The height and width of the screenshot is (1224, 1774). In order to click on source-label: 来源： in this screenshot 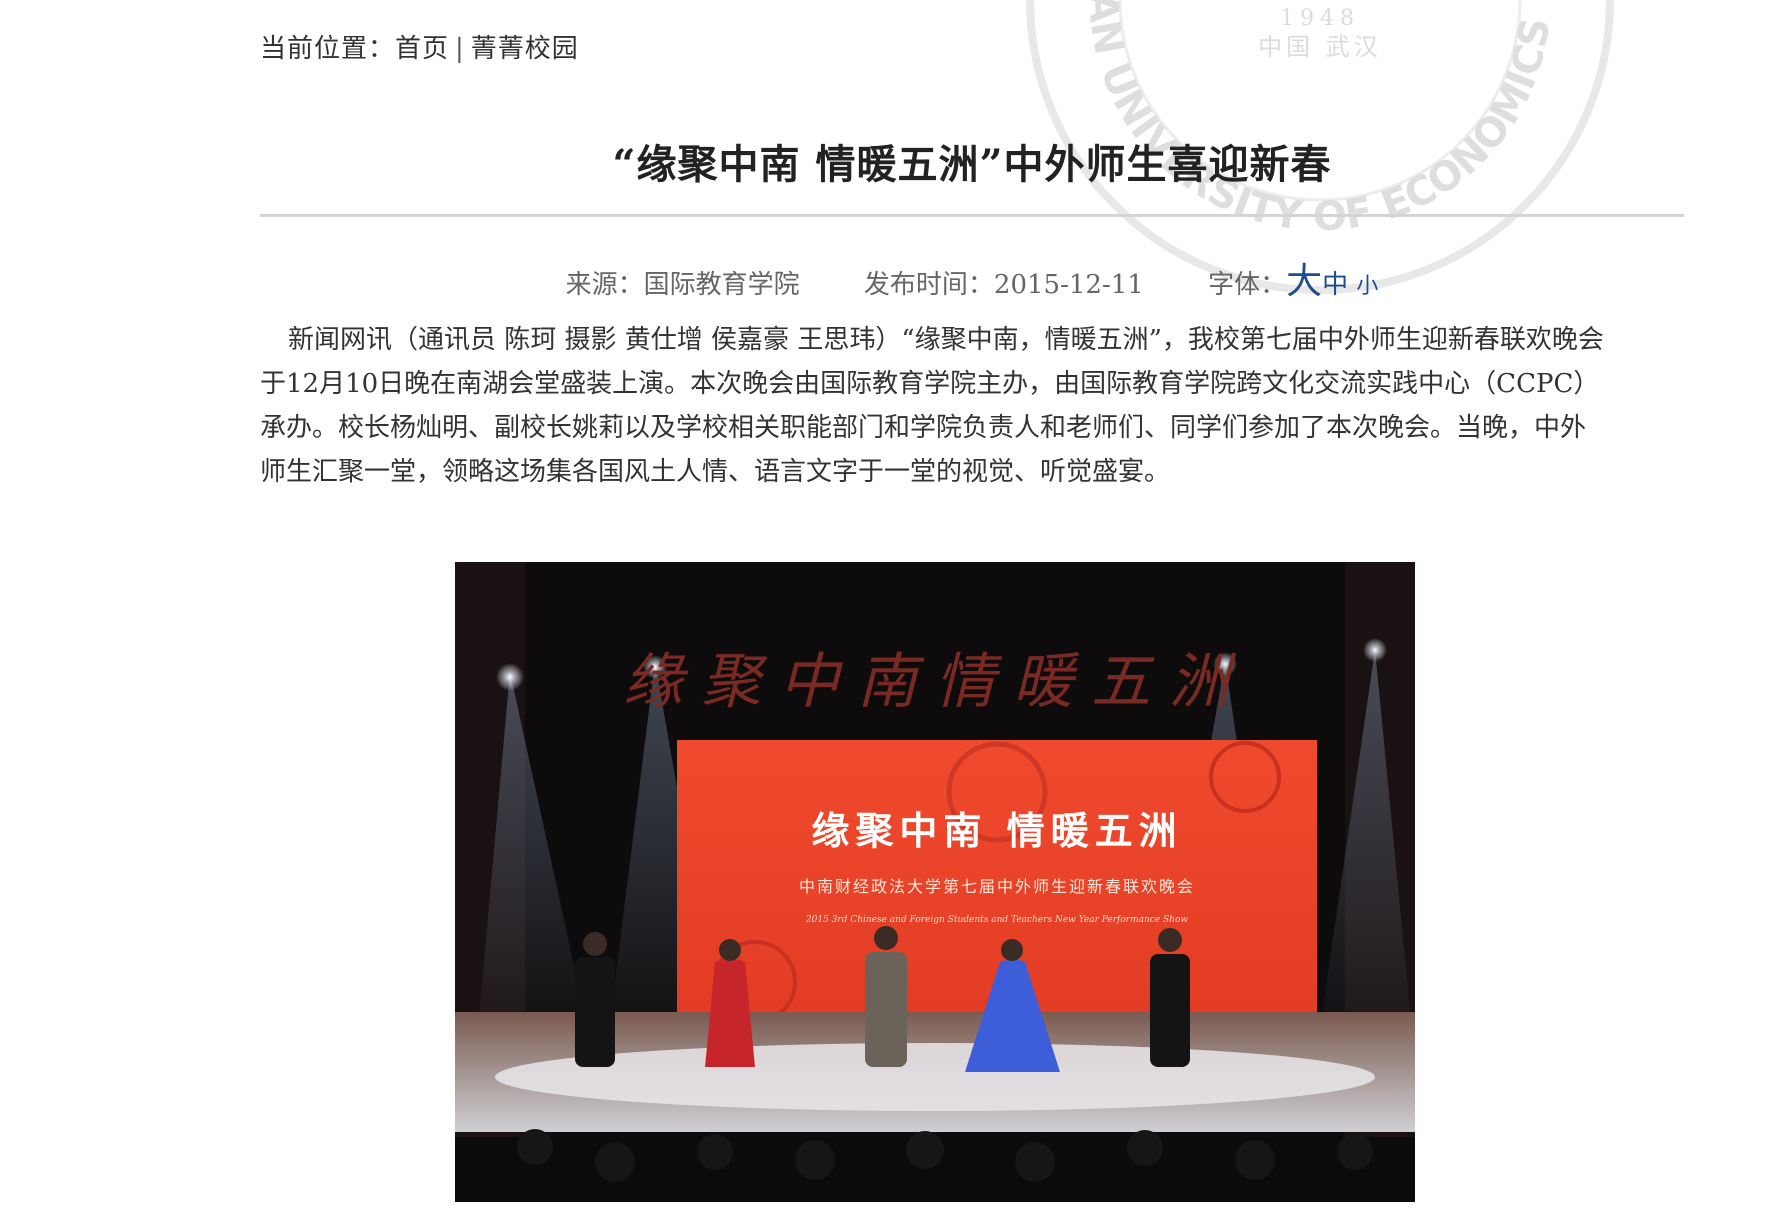, I will do `click(604, 285)`.